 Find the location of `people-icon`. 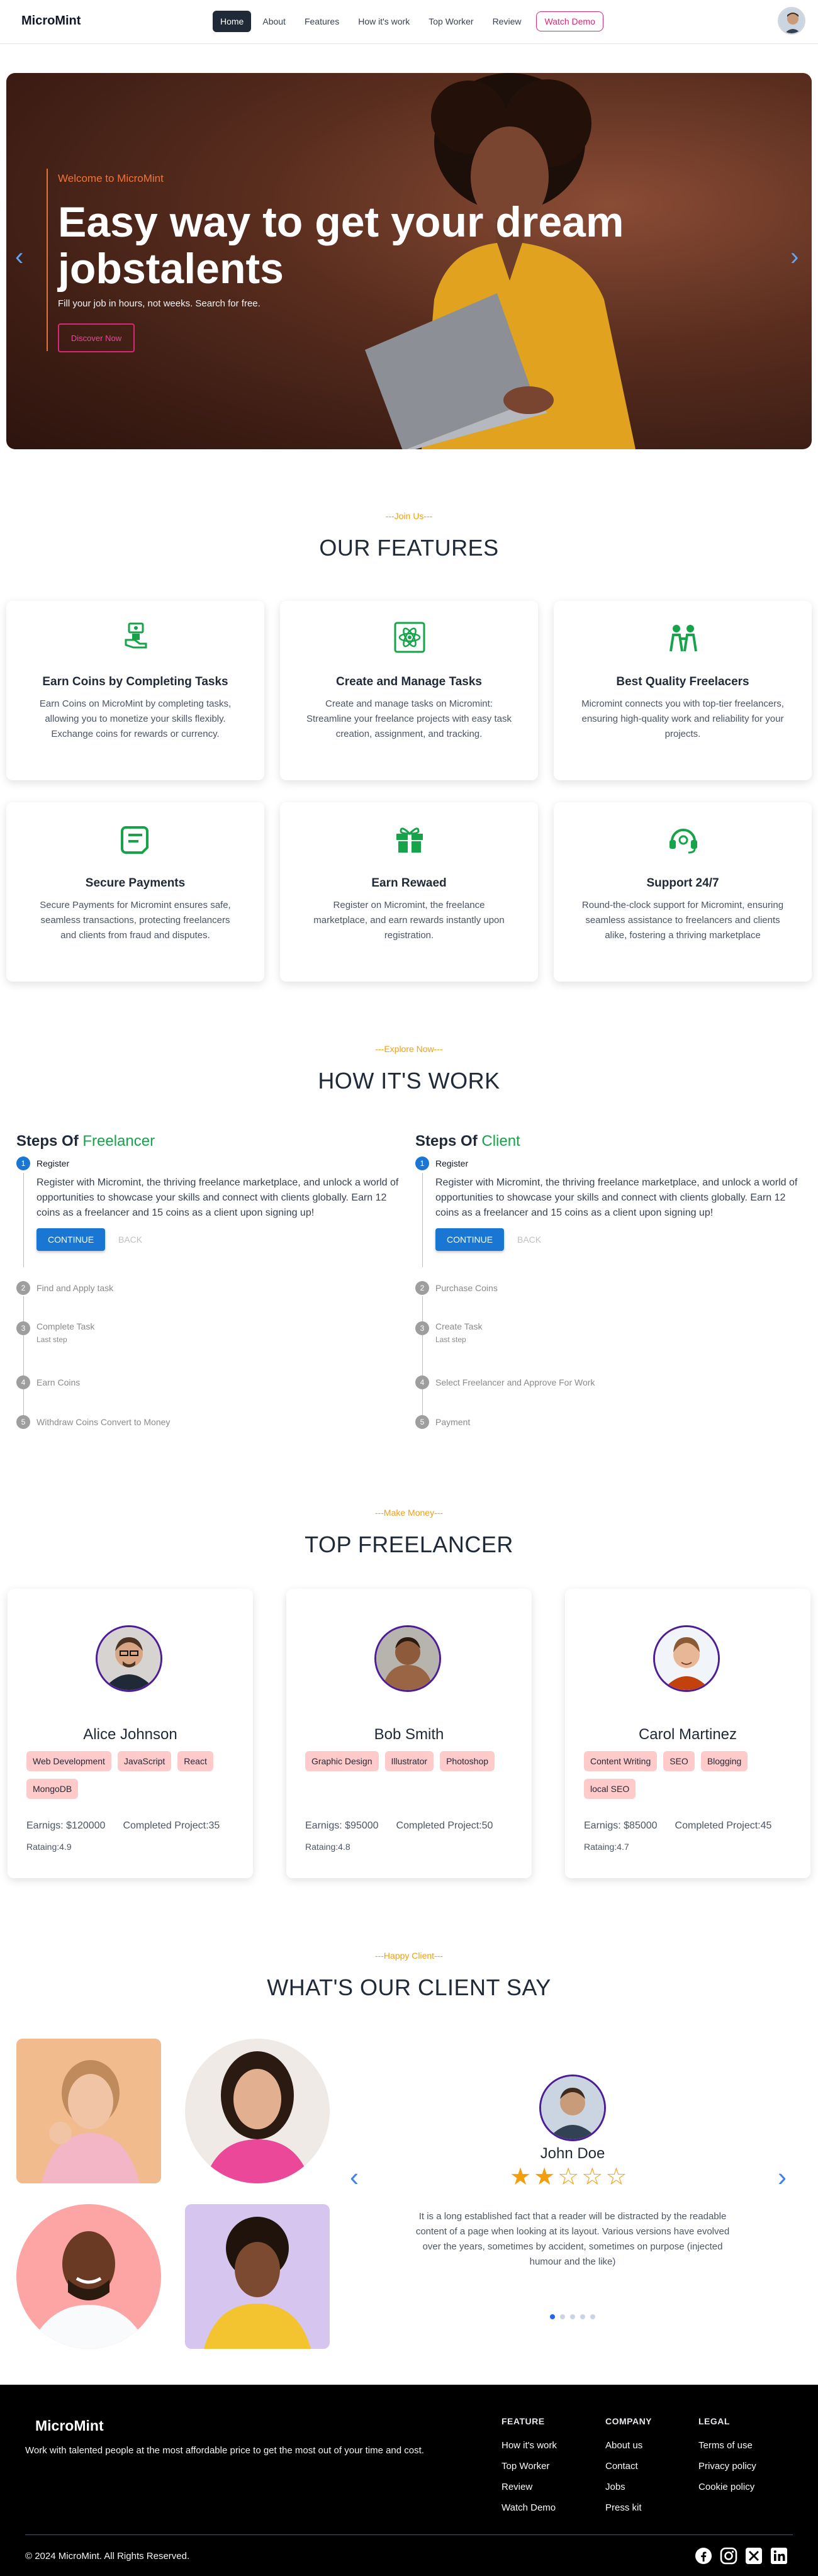

people-icon is located at coordinates (684, 638).